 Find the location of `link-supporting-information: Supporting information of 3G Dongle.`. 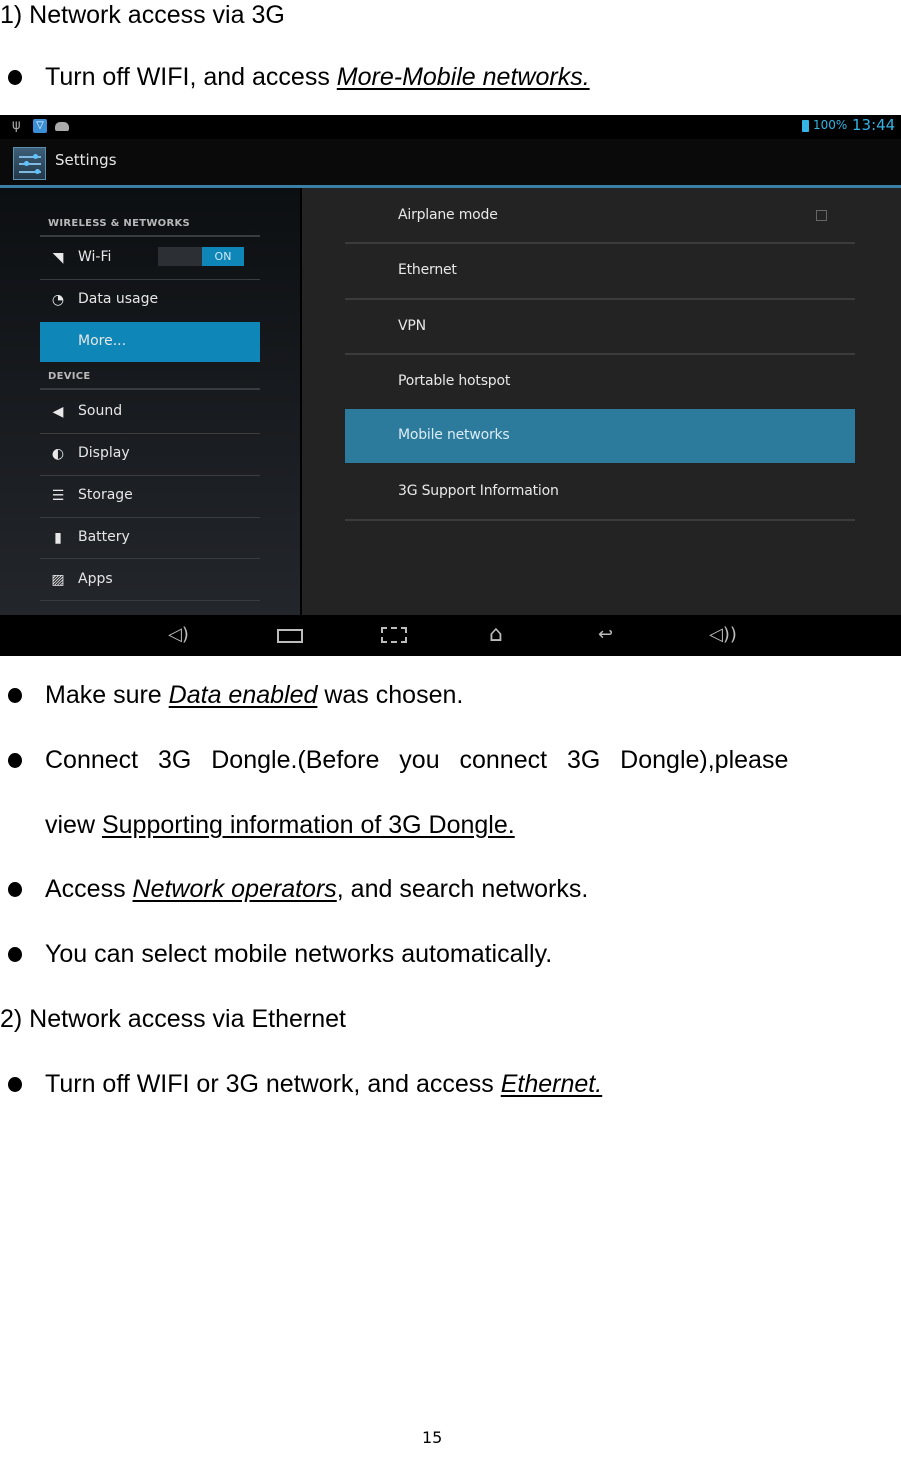

link-supporting-information: Supporting information of 3G Dongle. is located at coordinates (308, 825).